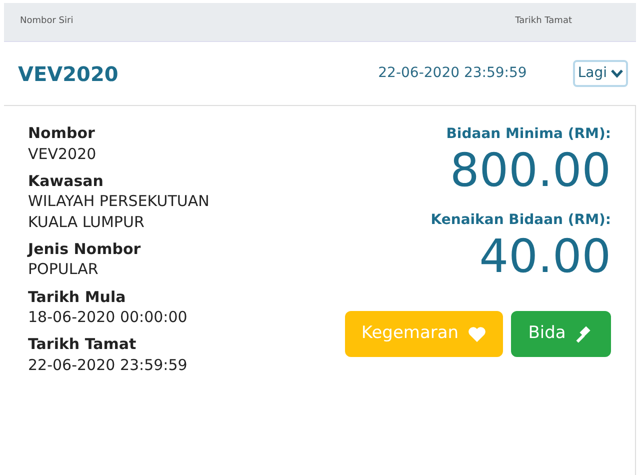  I want to click on chevron-down-icon, so click(617, 73).